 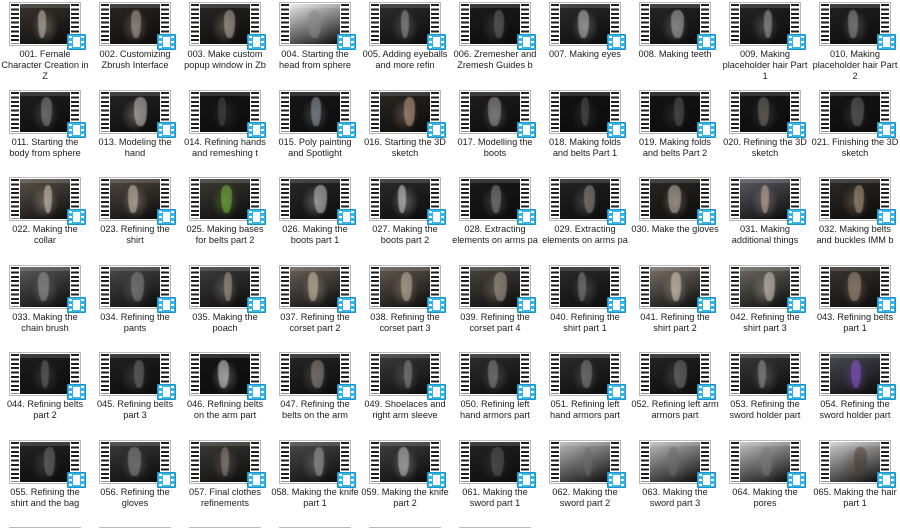 I want to click on file-tile: 037. Refining the corset part 2, so click(x=315, y=307).